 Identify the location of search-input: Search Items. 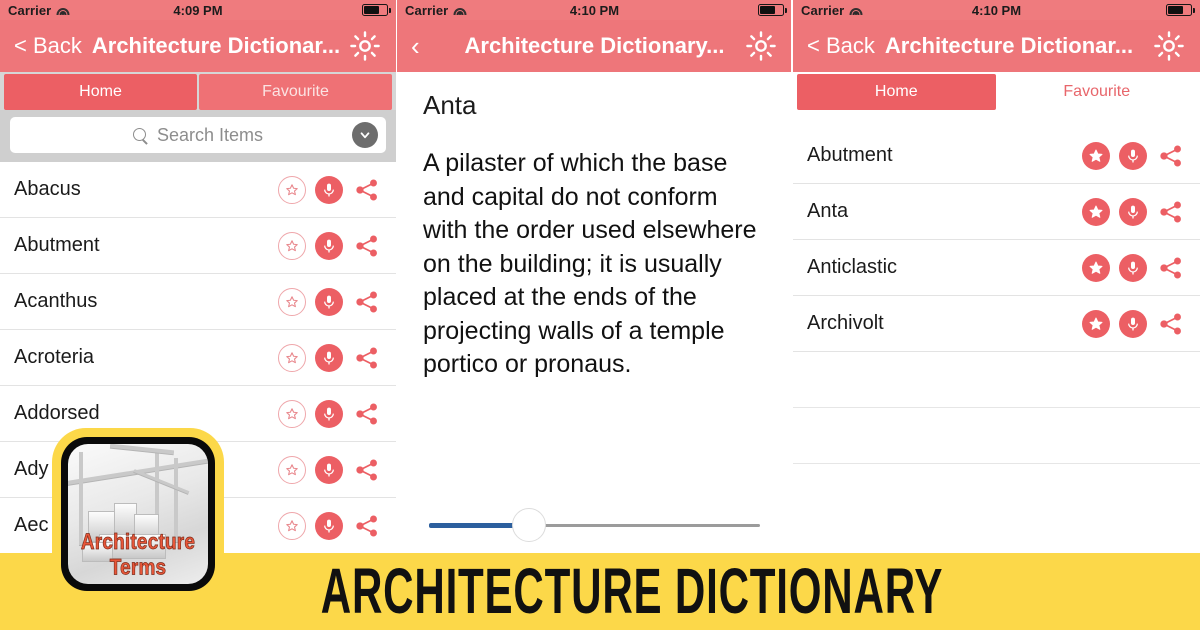
(198, 135).